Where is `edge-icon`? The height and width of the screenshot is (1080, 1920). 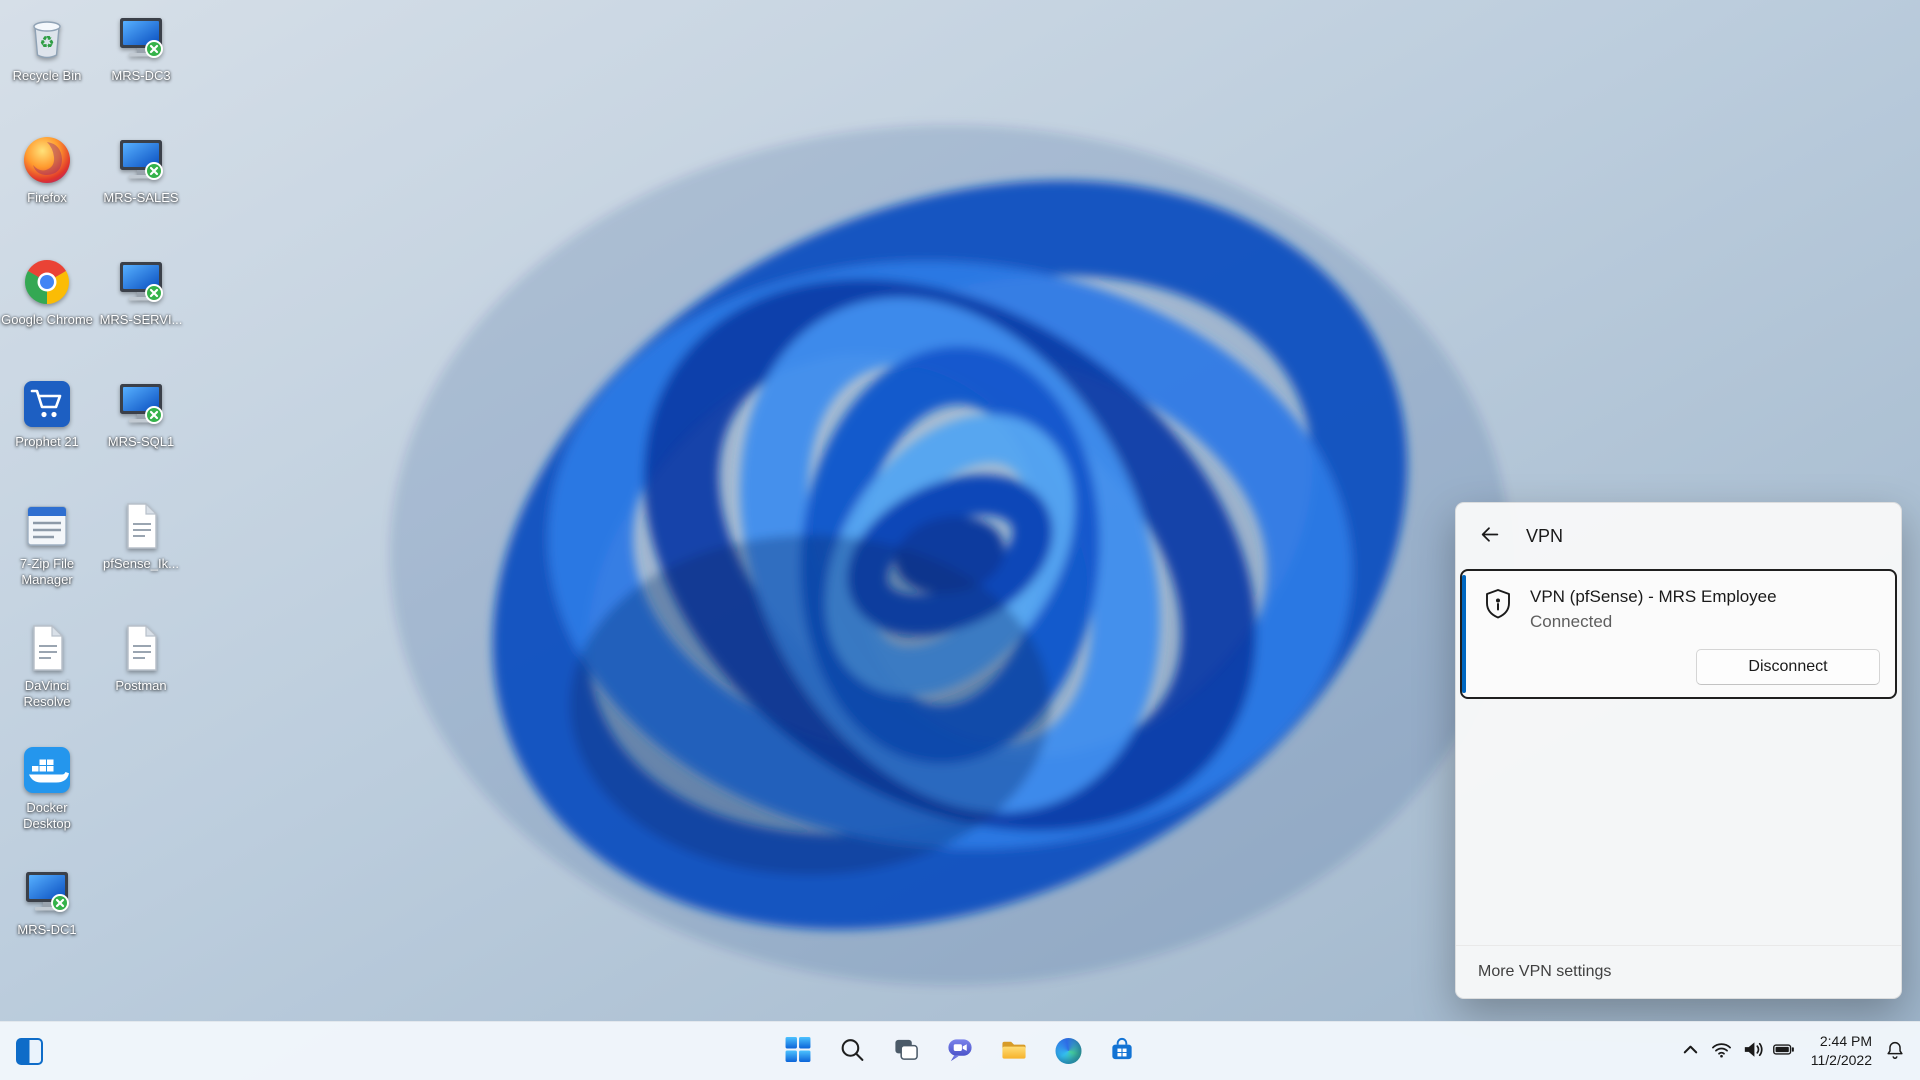
edge-icon is located at coordinates (1068, 1051).